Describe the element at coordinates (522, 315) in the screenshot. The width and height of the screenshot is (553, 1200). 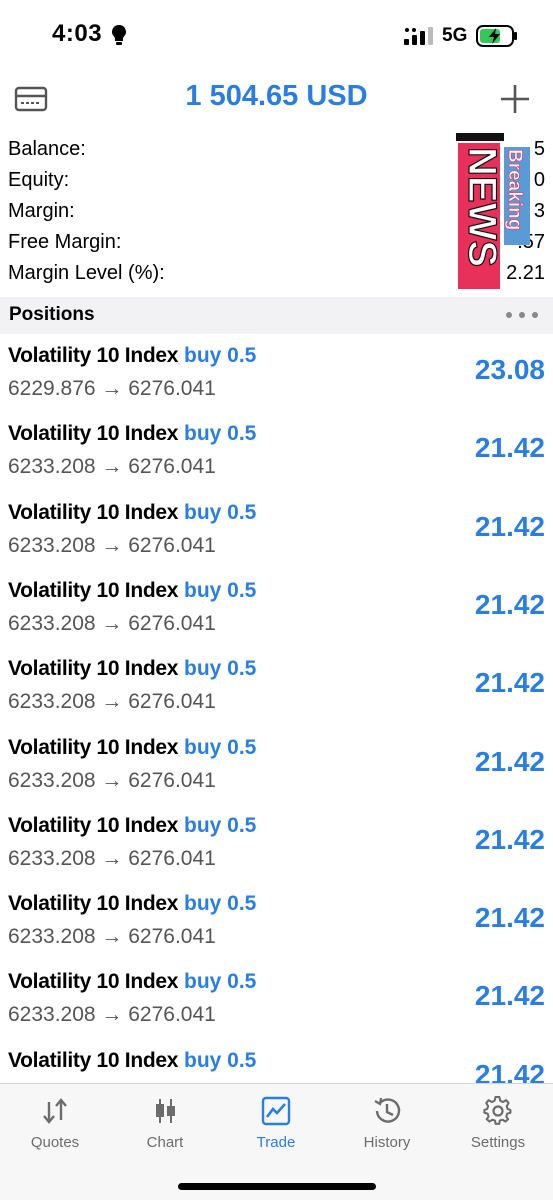
I see `more-dots-icon` at that location.